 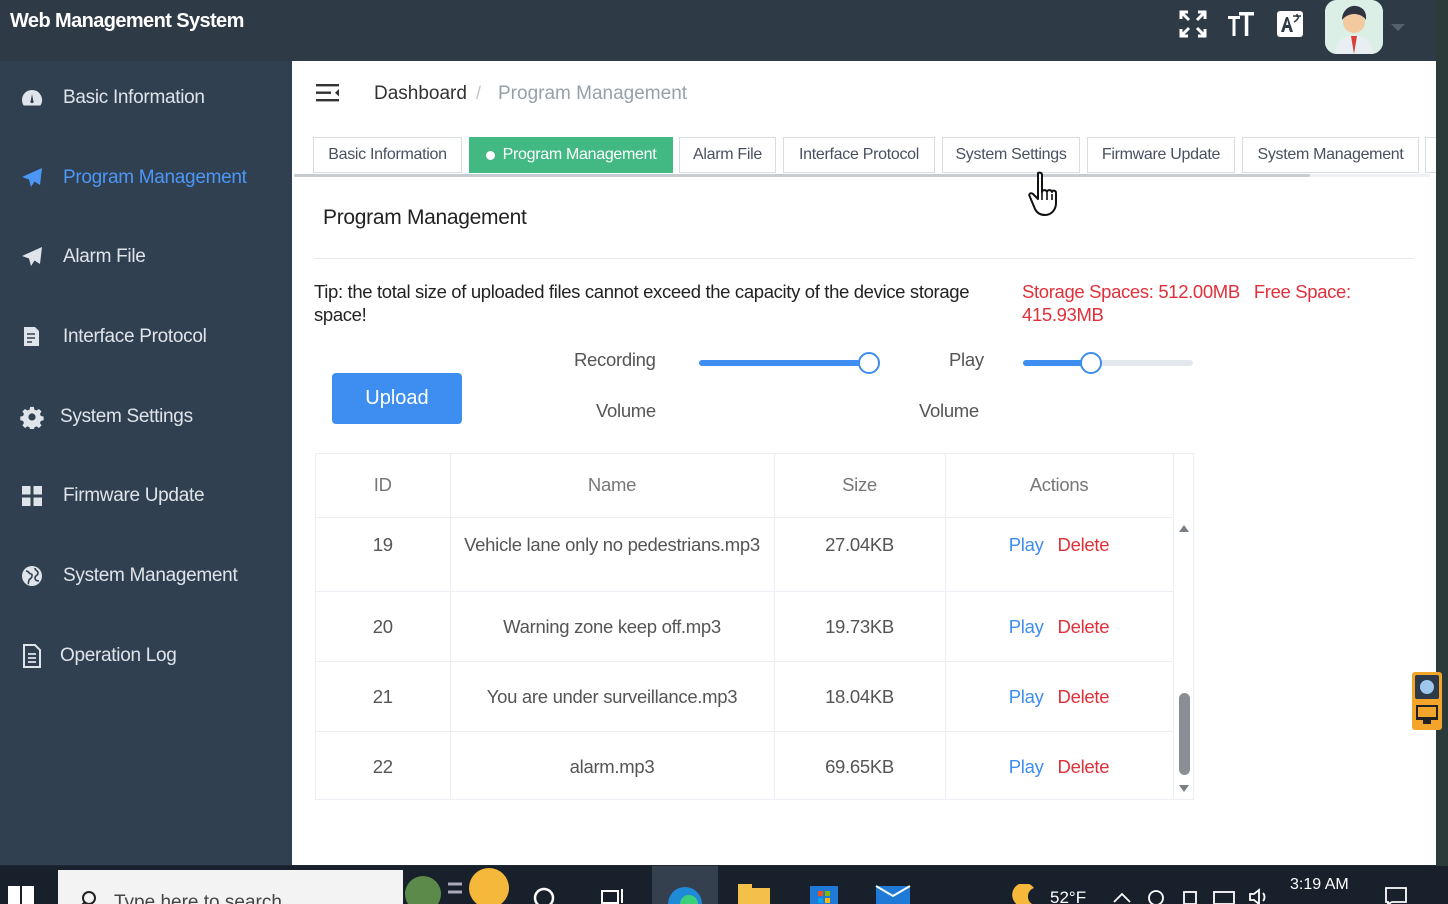 What do you see at coordinates (860, 626) in the screenshot?
I see `cell-size: 19.73KB` at bounding box center [860, 626].